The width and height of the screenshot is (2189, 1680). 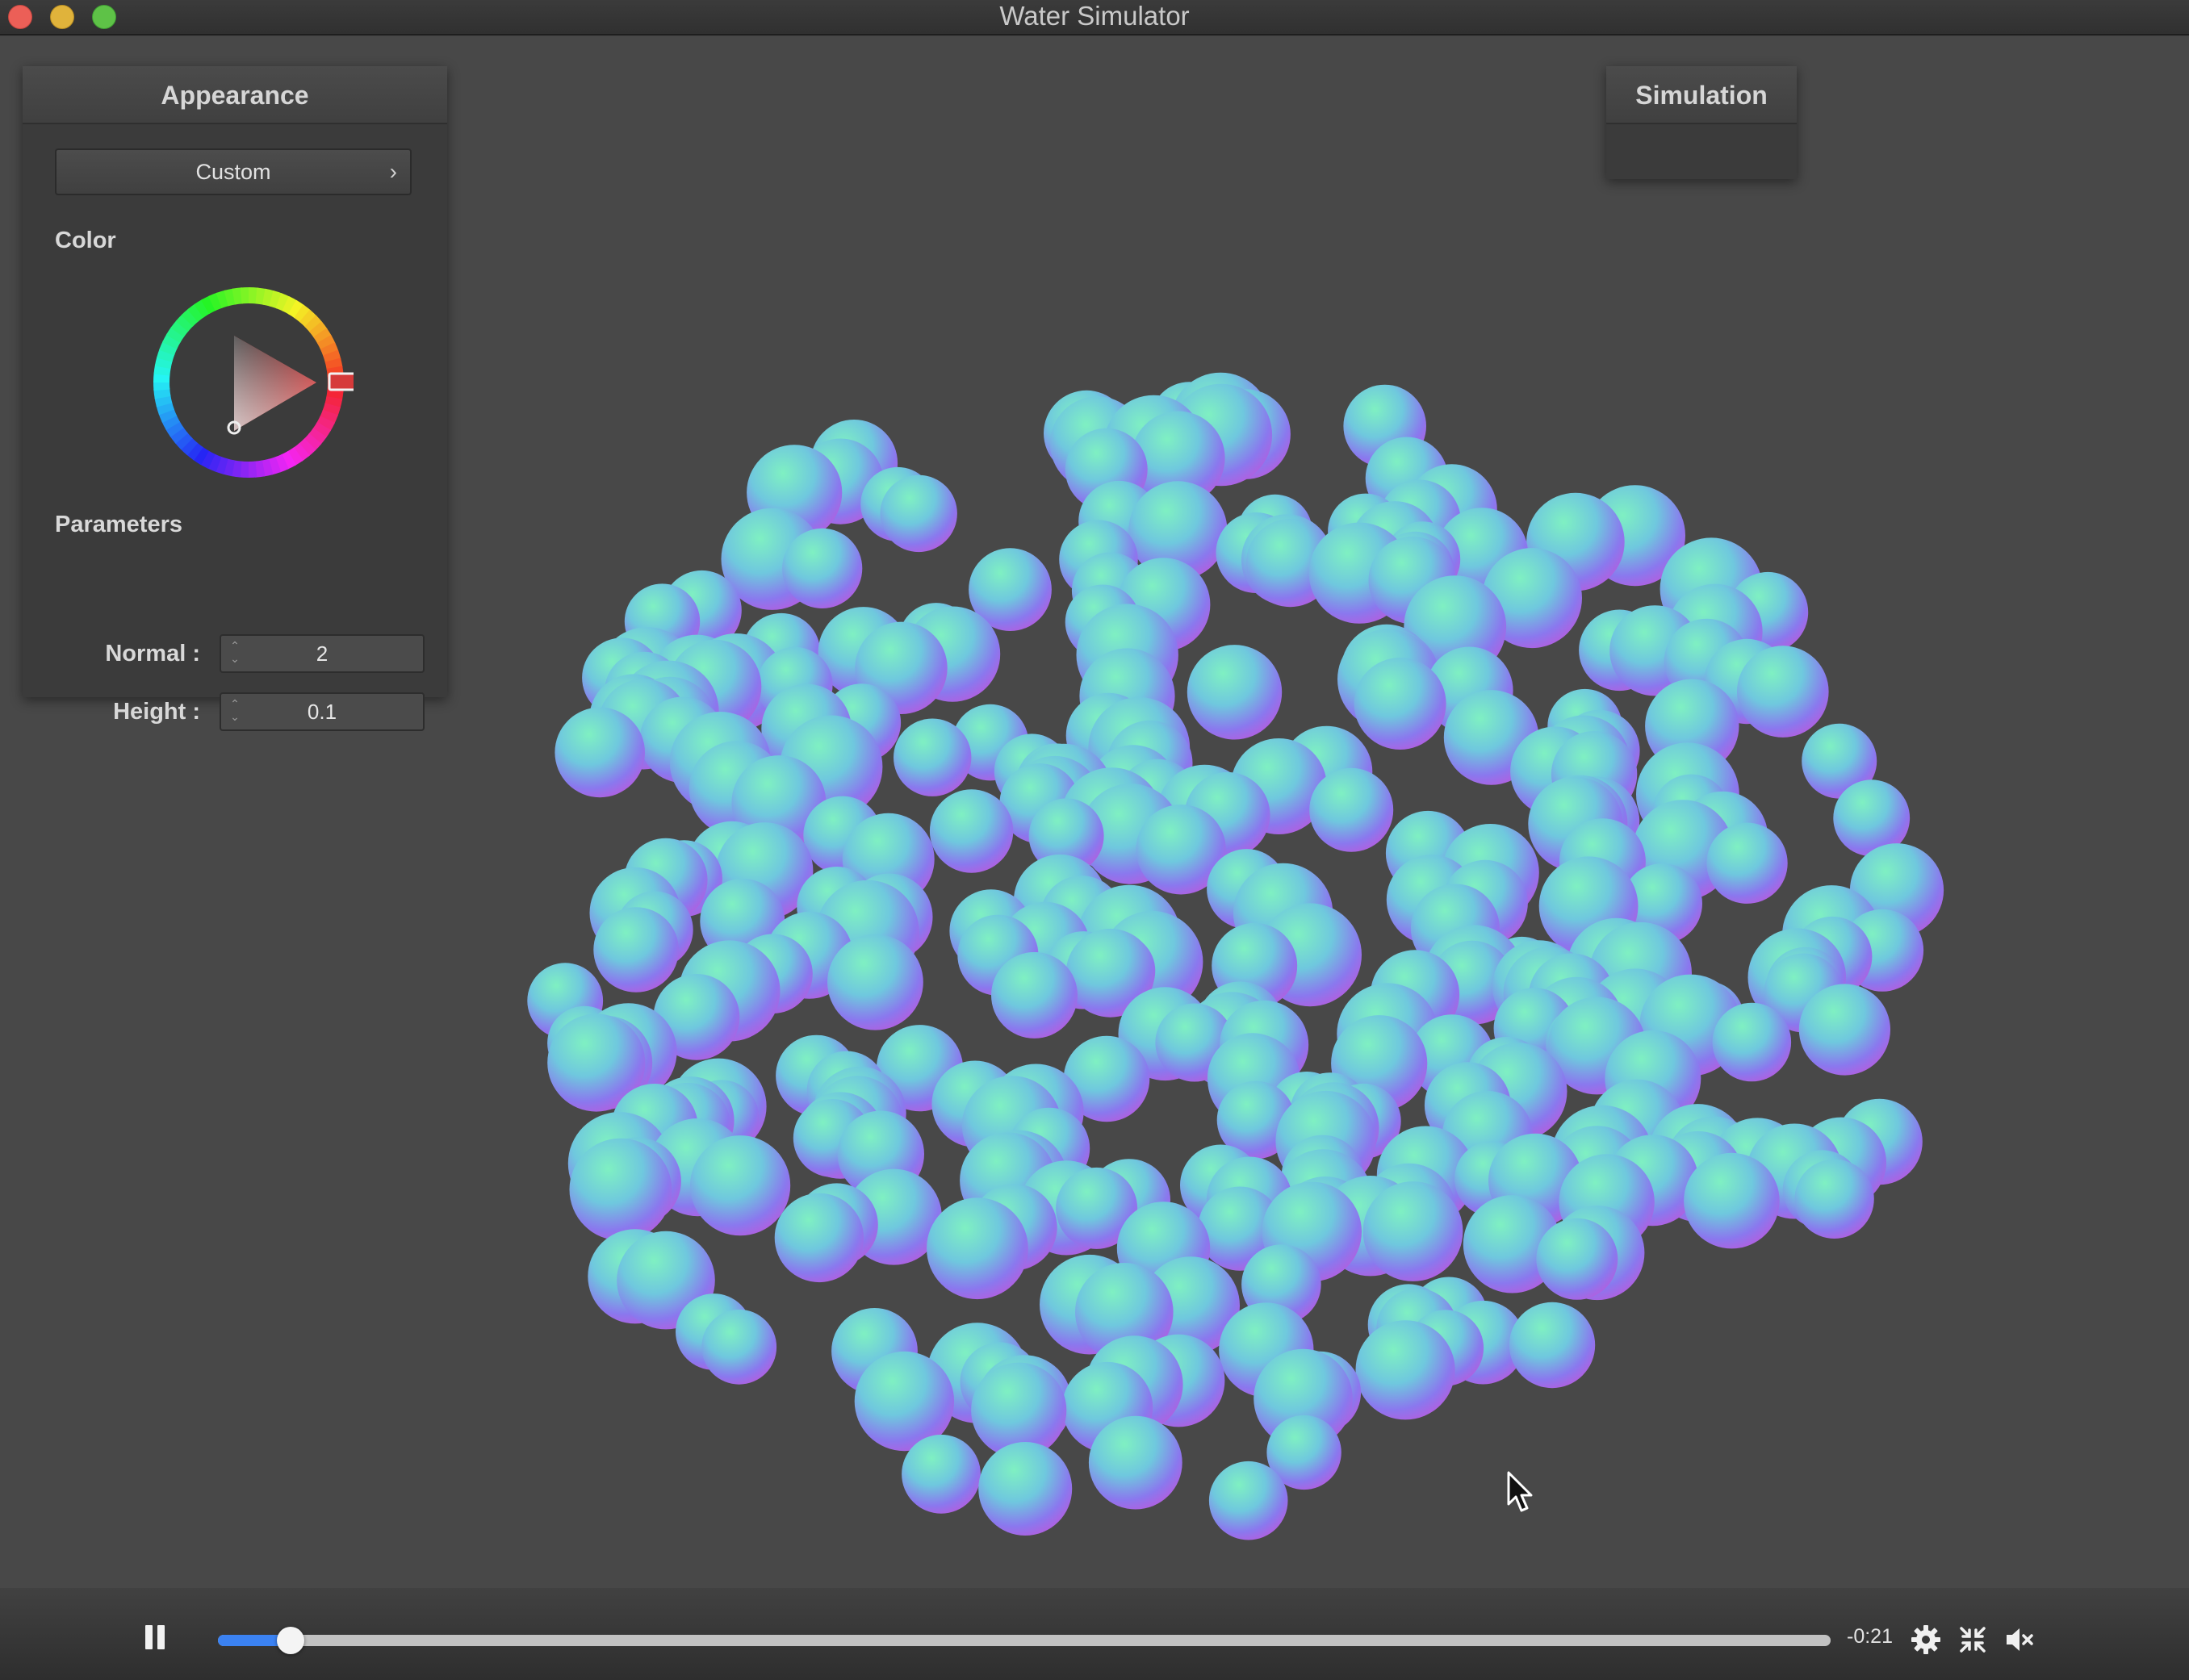 I want to click on title-bar: Water Simulator, so click(x=1094, y=18).